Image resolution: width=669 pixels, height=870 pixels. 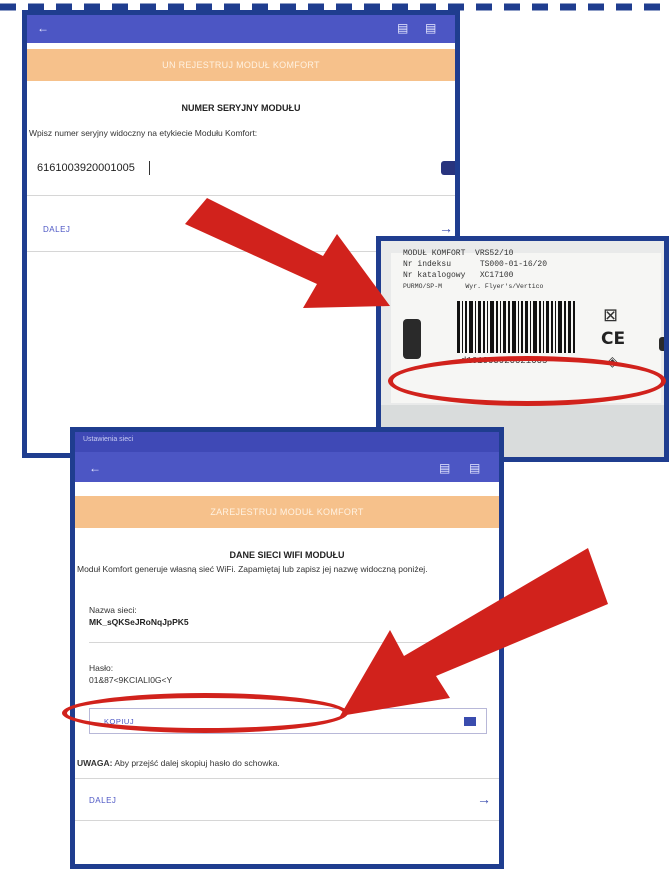 What do you see at coordinates (241, 108) in the screenshot?
I see `page-title: NUMER SERYJNY MODUŁU` at bounding box center [241, 108].